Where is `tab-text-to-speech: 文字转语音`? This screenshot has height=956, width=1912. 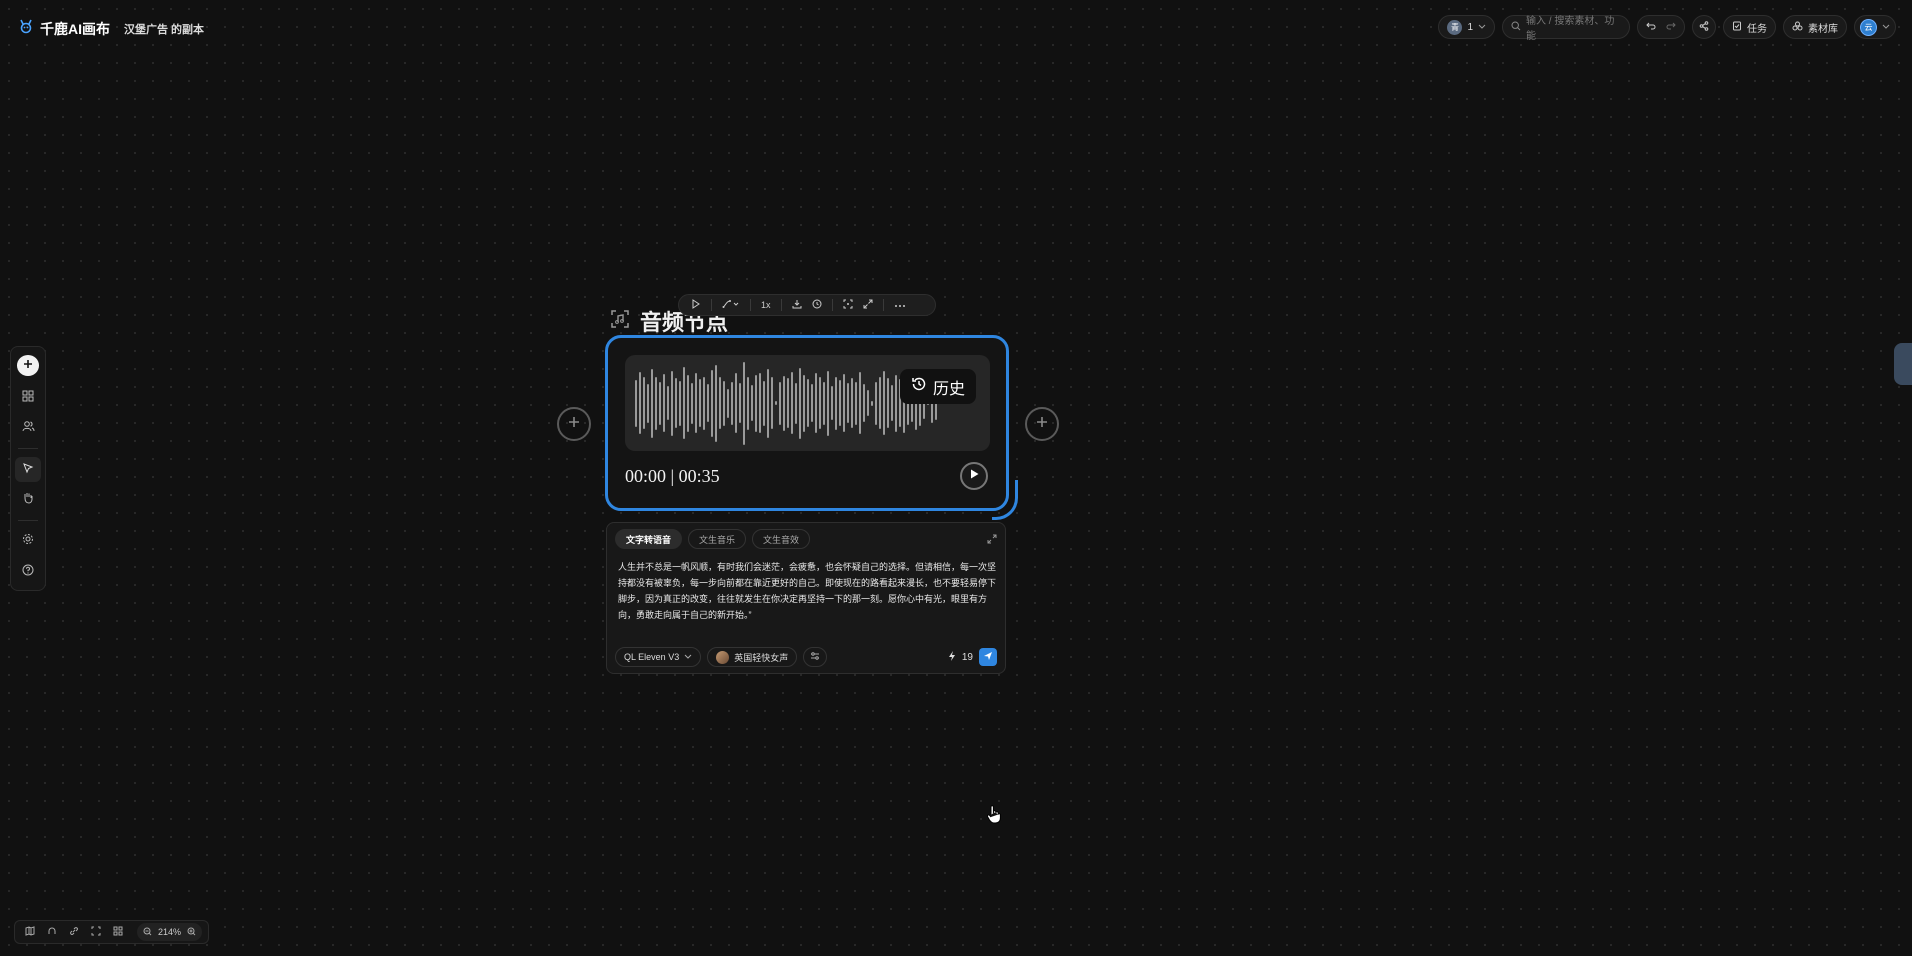
tab-text-to-speech: 文字转语音 is located at coordinates (649, 539).